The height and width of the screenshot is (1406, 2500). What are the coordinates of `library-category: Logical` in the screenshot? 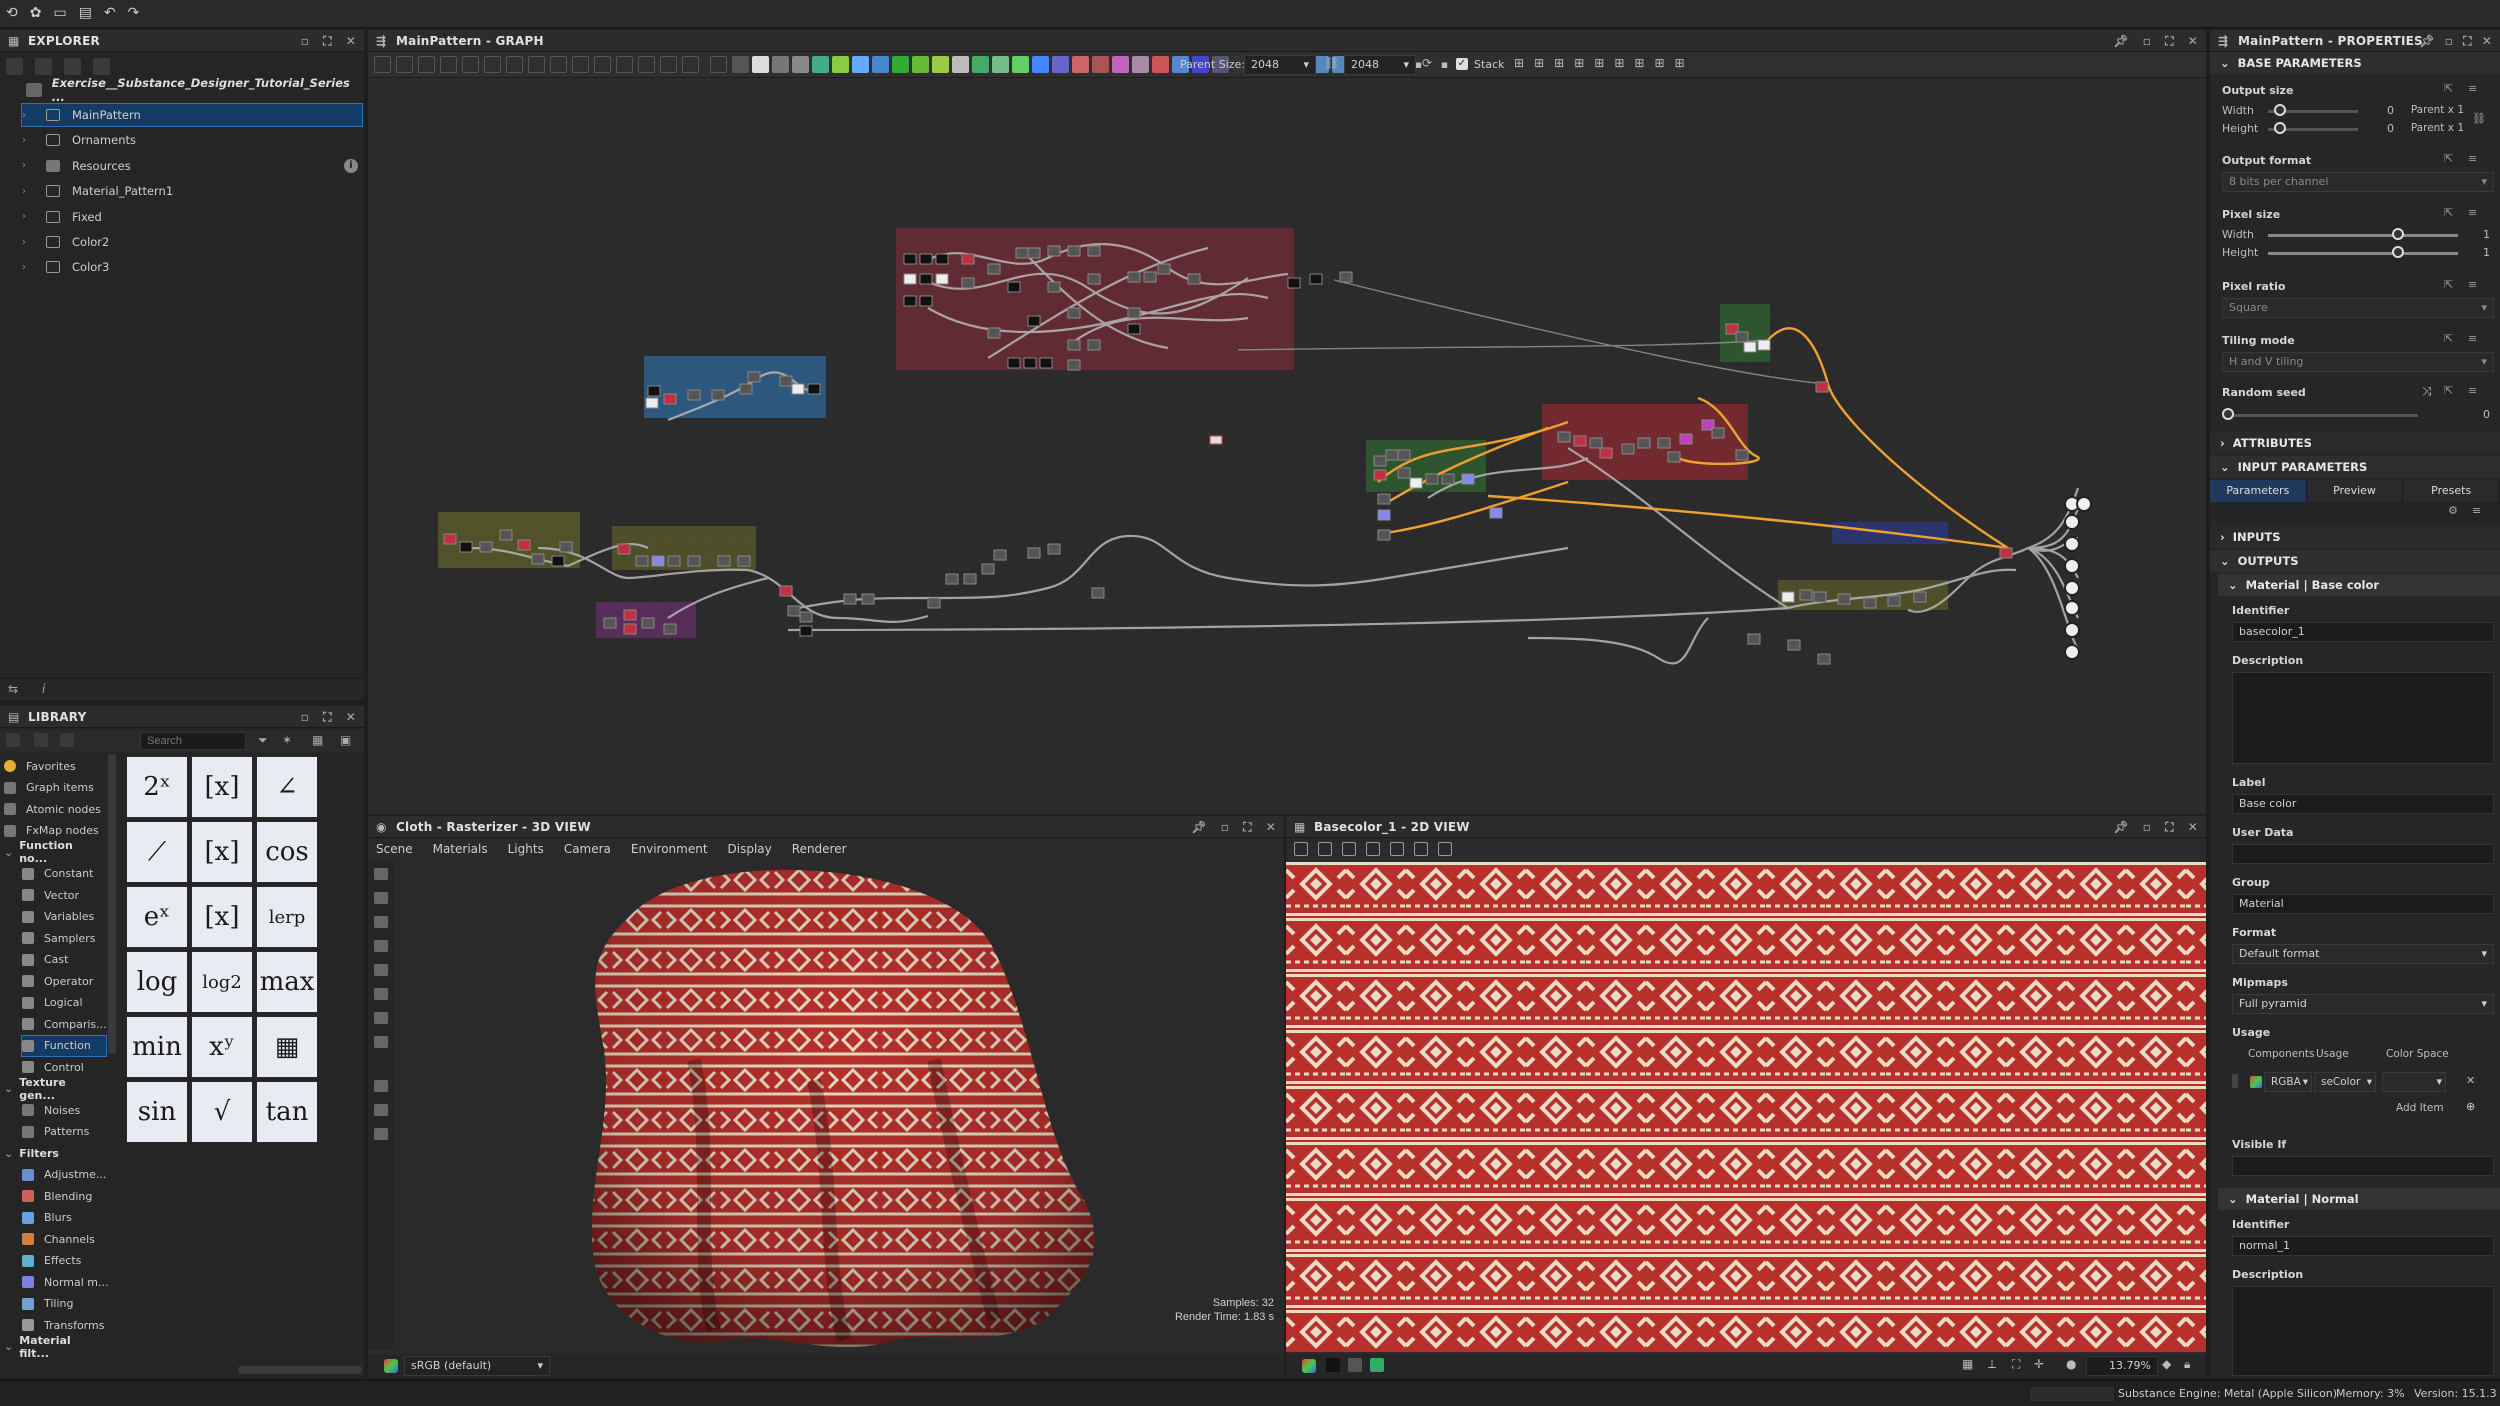 It's located at (72, 1003).